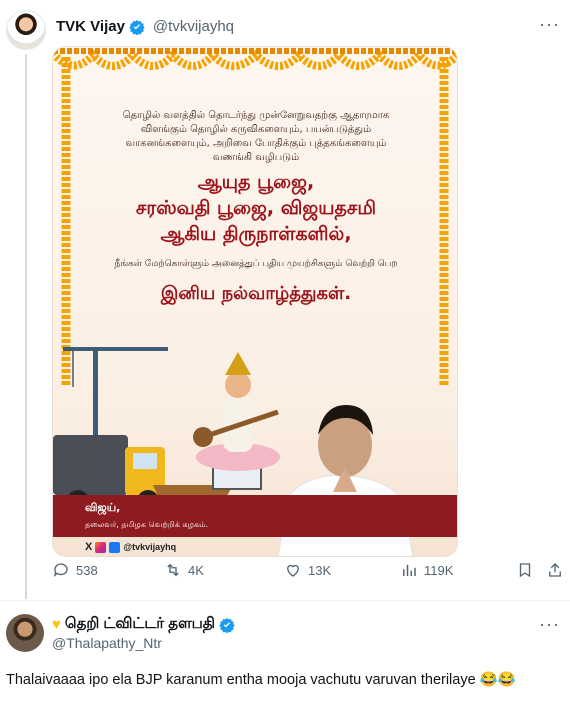 The height and width of the screenshot is (706, 570). I want to click on reply-more-options-button: ···, so click(549, 624).